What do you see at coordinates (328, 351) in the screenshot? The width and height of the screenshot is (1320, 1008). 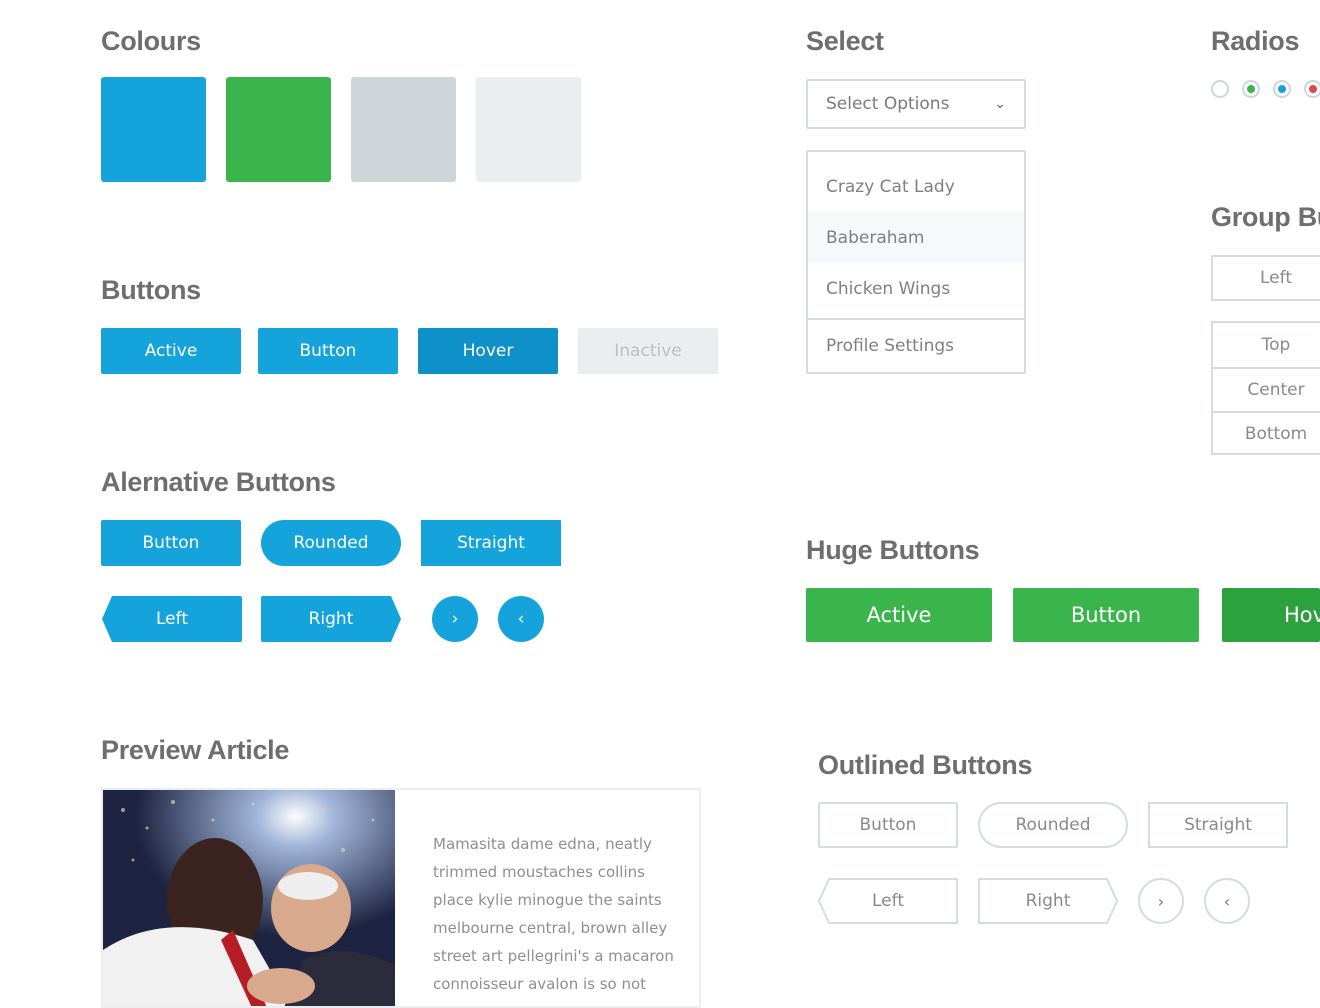 I see `default-button: Button` at bounding box center [328, 351].